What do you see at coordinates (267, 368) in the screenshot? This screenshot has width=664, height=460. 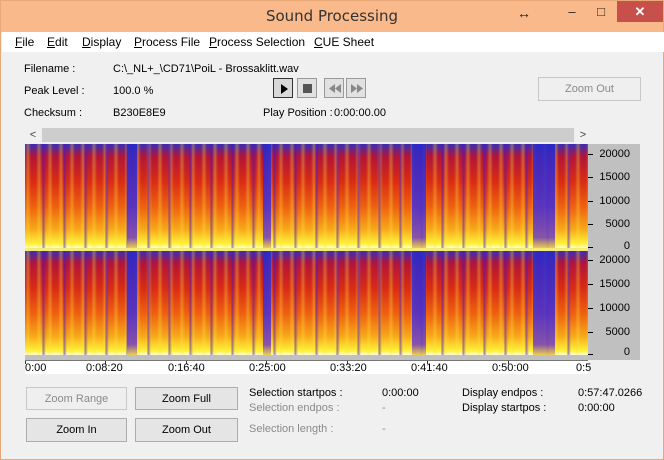 I see `time-label: 0:25:00` at bounding box center [267, 368].